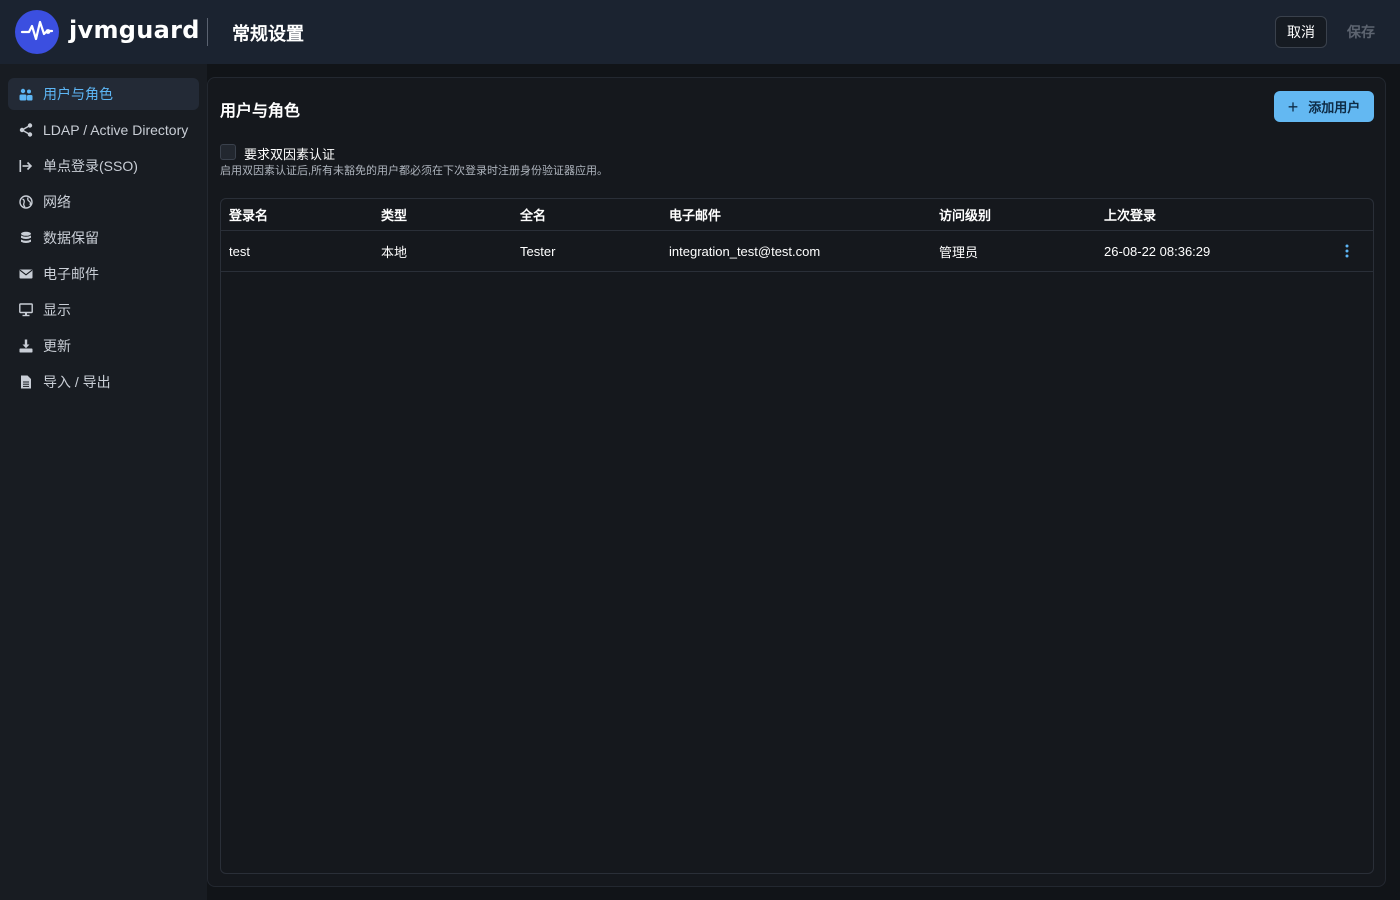  What do you see at coordinates (745, 251) in the screenshot?
I see `cell-email: integration_test@test.com` at bounding box center [745, 251].